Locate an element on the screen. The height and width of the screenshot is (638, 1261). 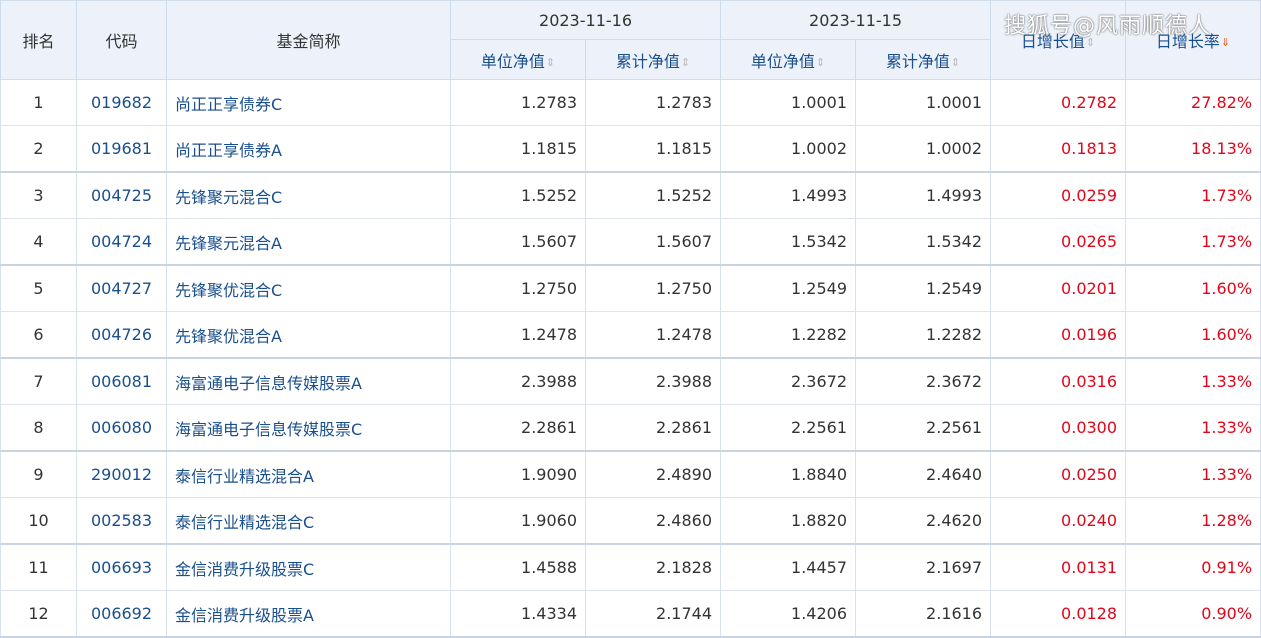
unit-nav-cell: 1.0002 is located at coordinates (788, 148).